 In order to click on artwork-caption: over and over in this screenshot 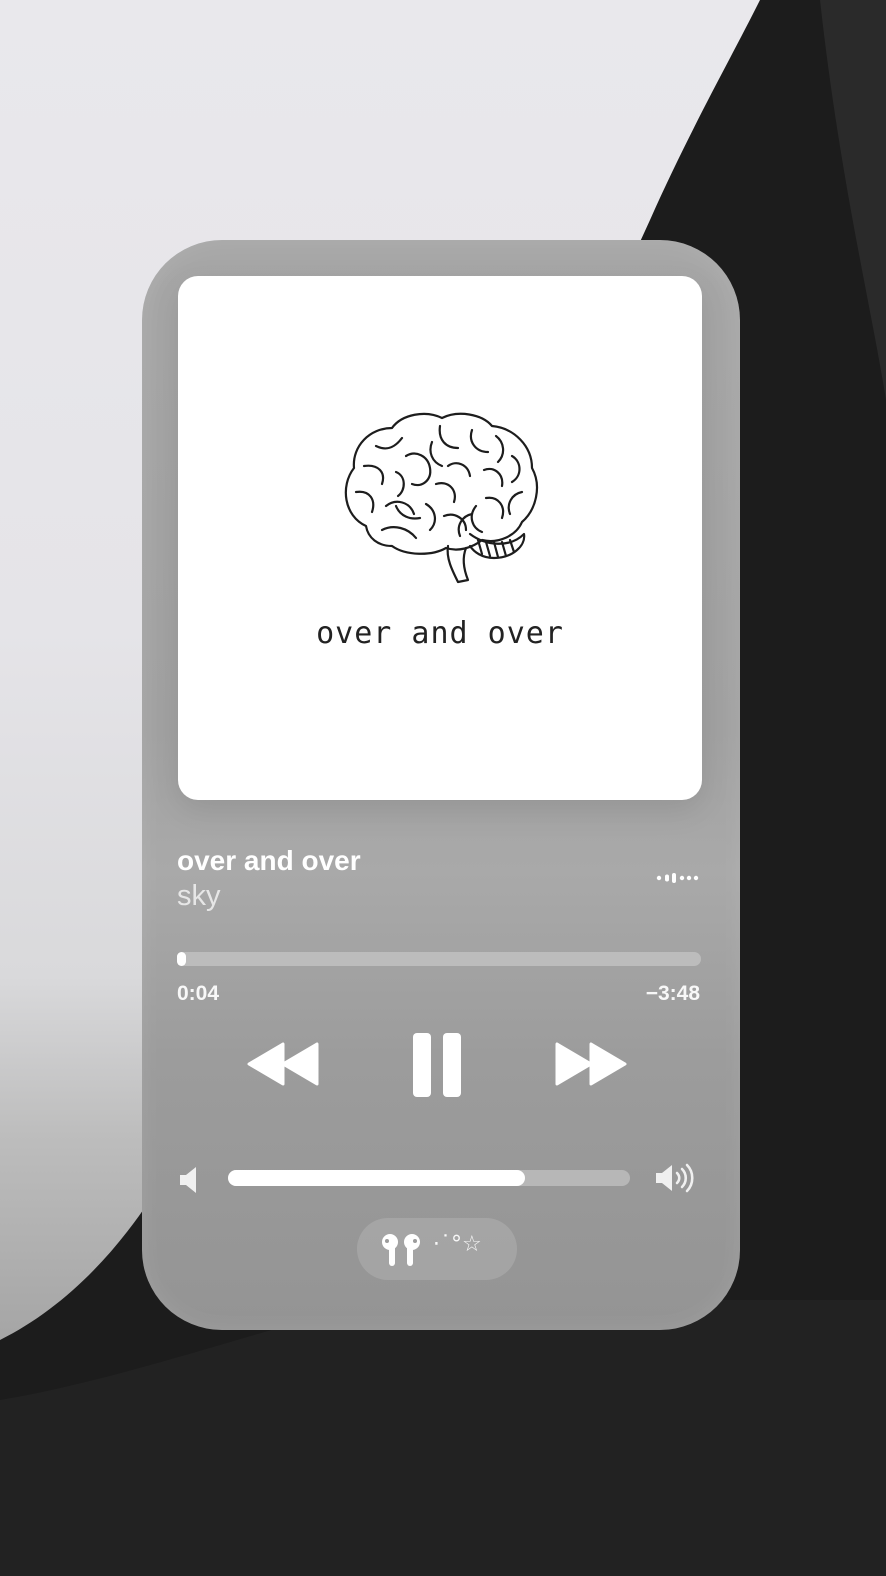, I will do `click(440, 633)`.